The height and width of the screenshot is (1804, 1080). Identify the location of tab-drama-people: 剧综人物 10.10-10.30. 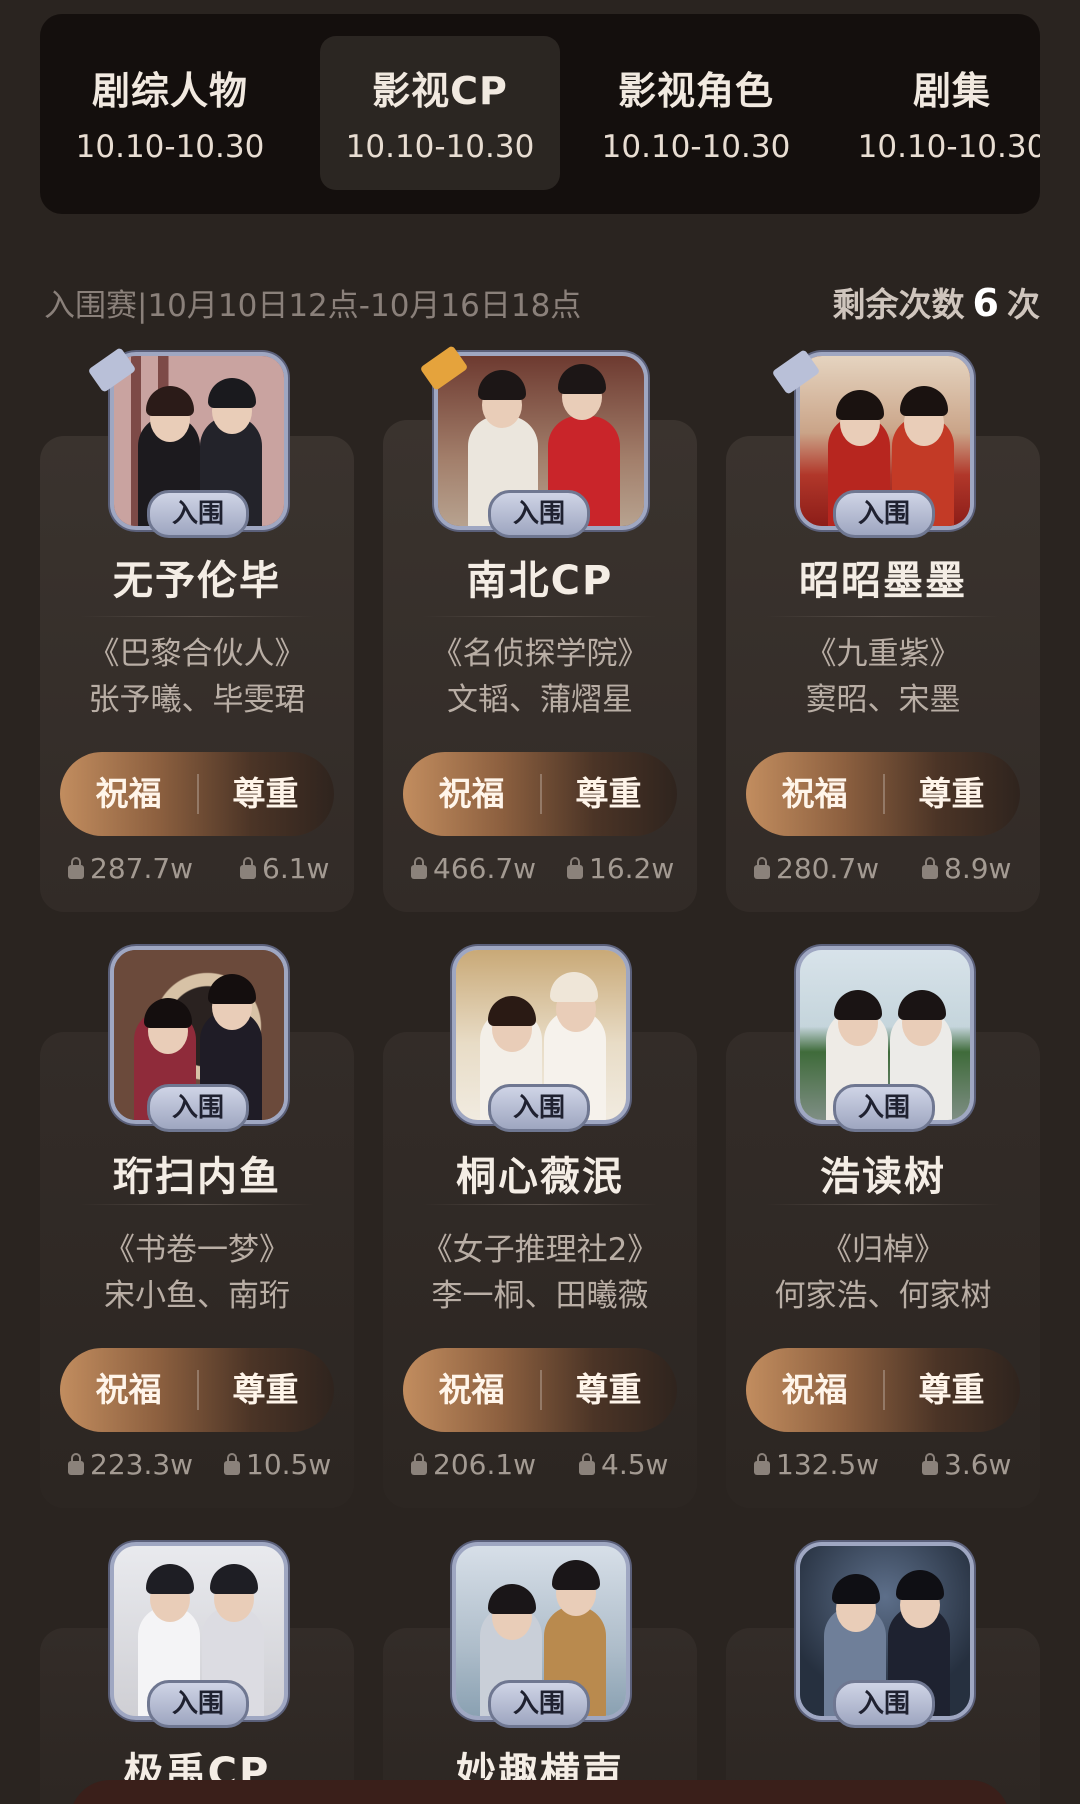
(170, 113).